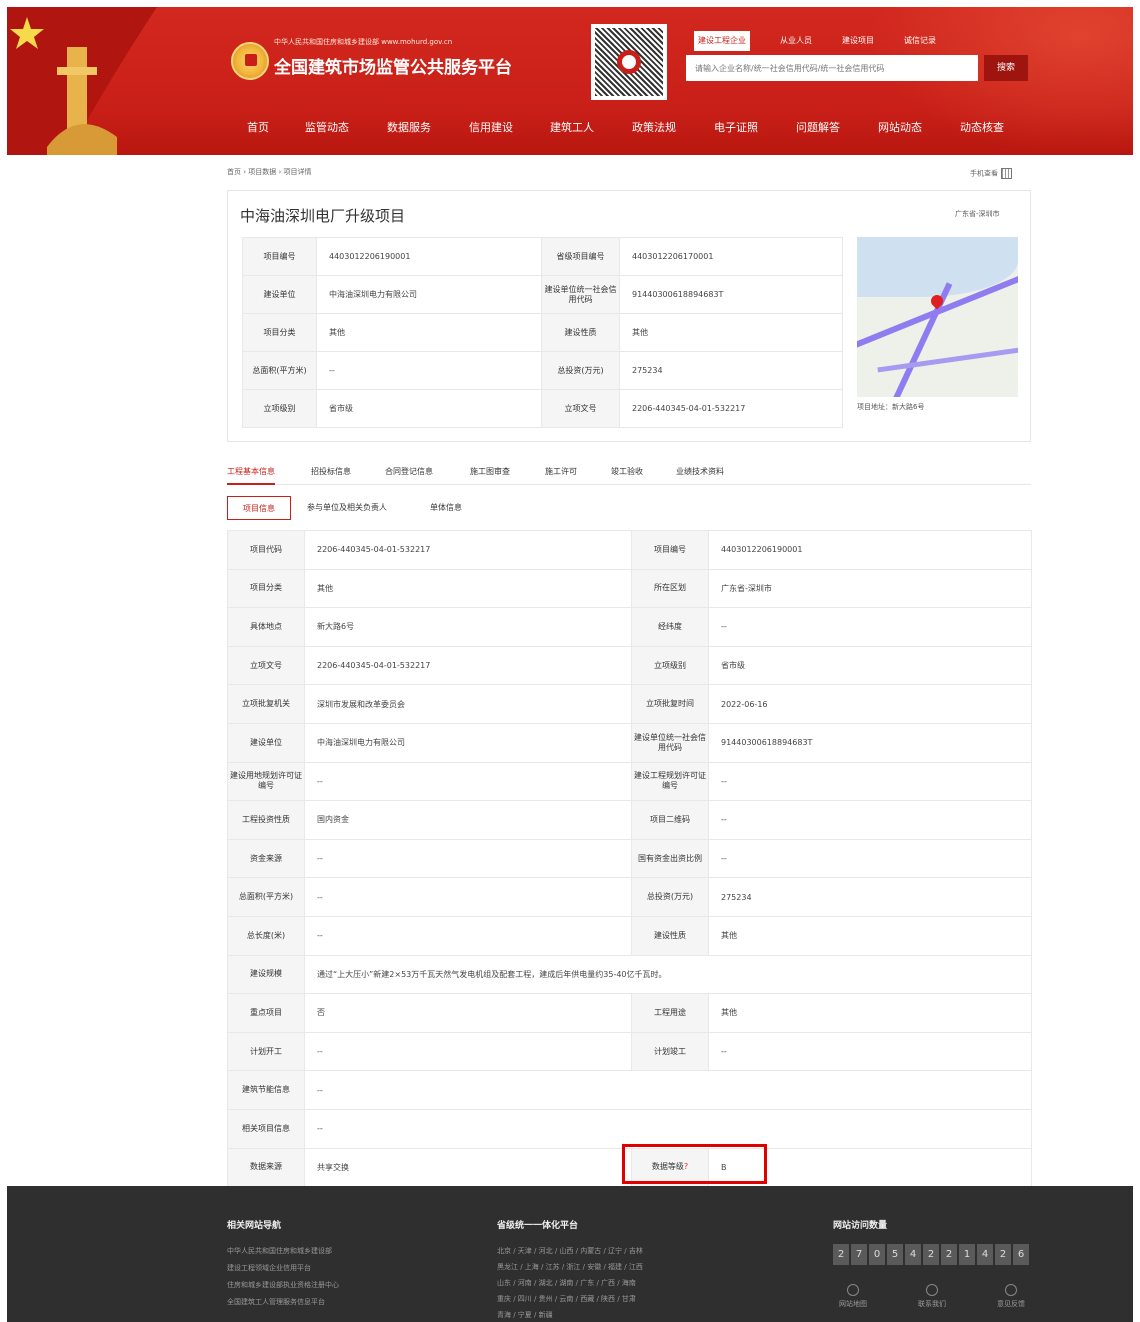 The width and height of the screenshot is (1140, 1322). I want to click on nav-home: 首页, so click(258, 128).